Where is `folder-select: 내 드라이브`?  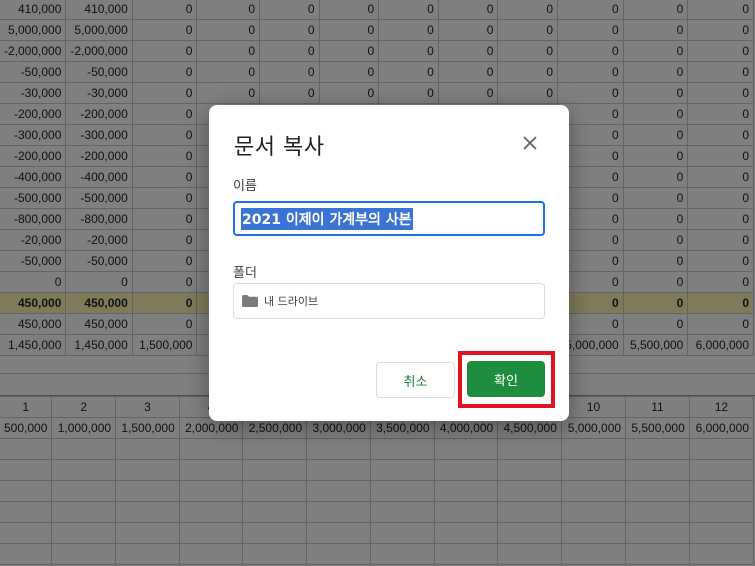 folder-select: 내 드라이브 is located at coordinates (389, 301).